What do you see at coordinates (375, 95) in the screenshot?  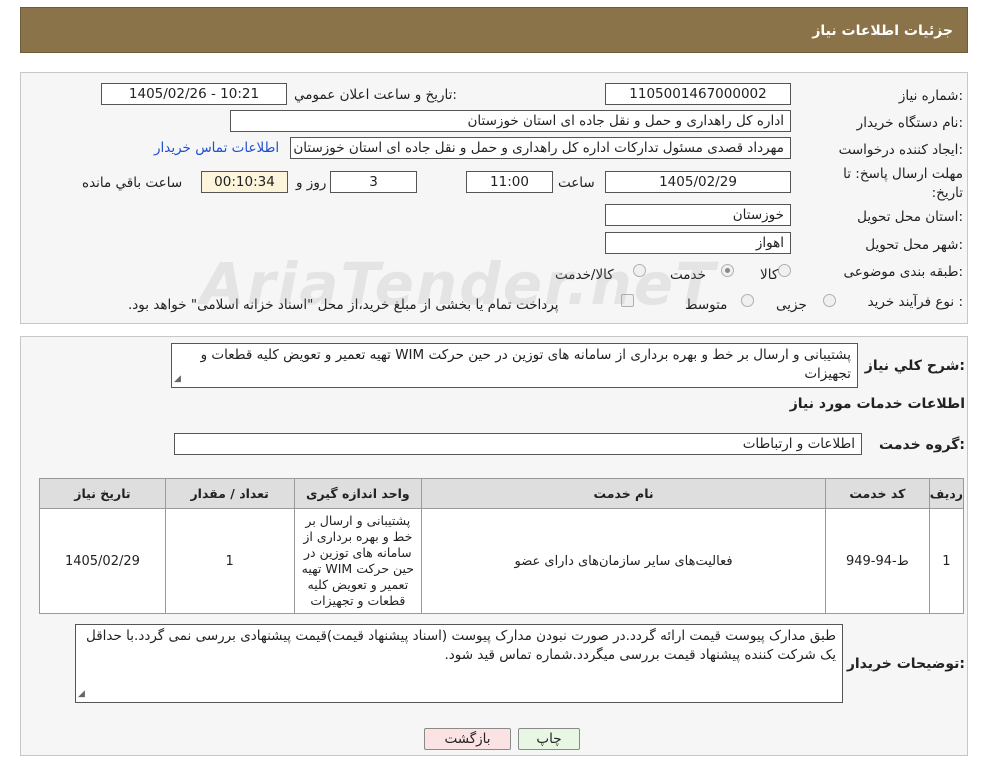 I see `announce-label: تاریخ و ساعت اعلان عمومي:` at bounding box center [375, 95].